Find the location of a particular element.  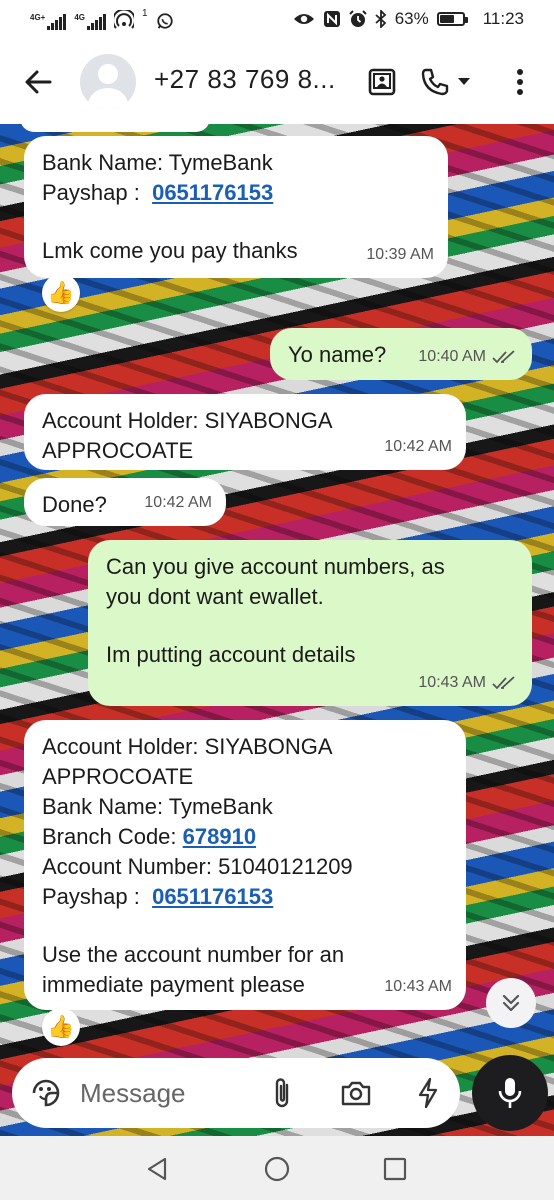

voice-message-button is located at coordinates (510, 1093).